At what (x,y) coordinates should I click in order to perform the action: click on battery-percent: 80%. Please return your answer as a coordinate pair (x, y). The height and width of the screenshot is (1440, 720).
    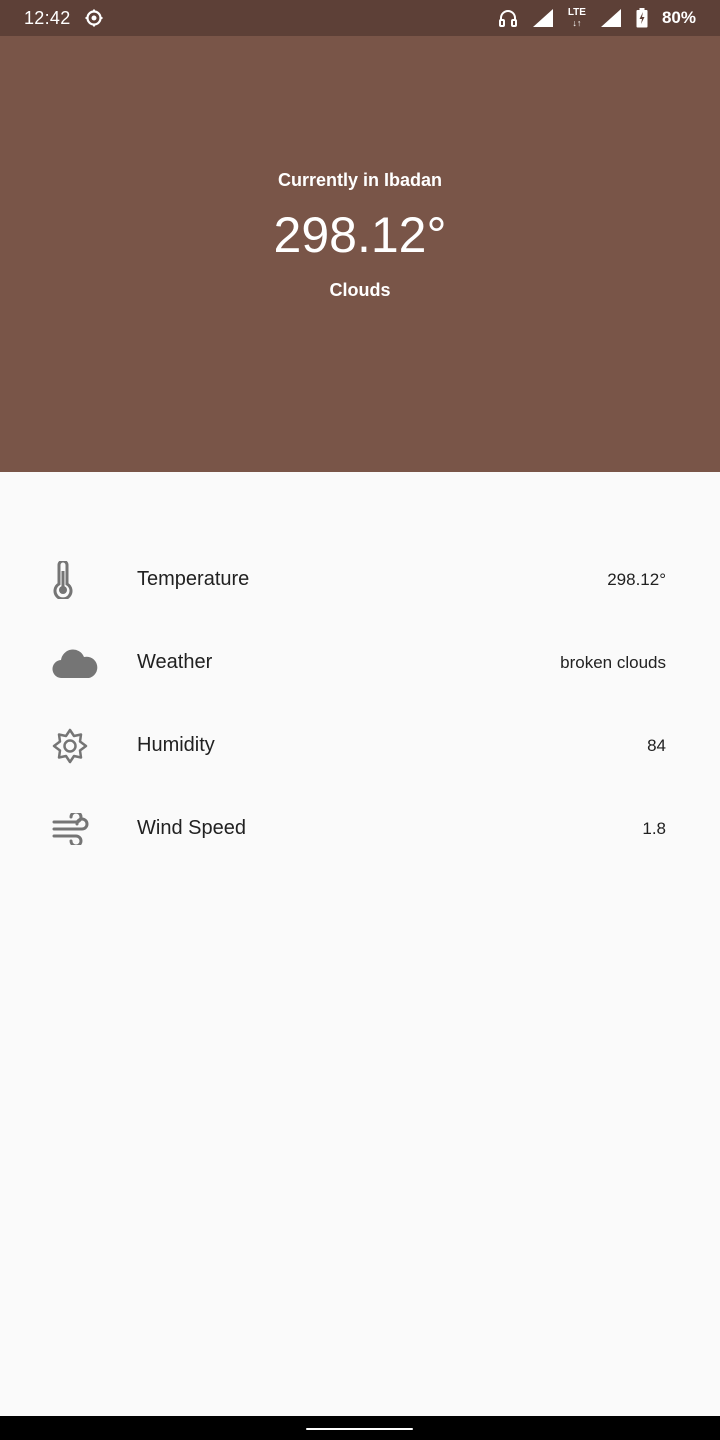
    Looking at the image, I should click on (678, 17).